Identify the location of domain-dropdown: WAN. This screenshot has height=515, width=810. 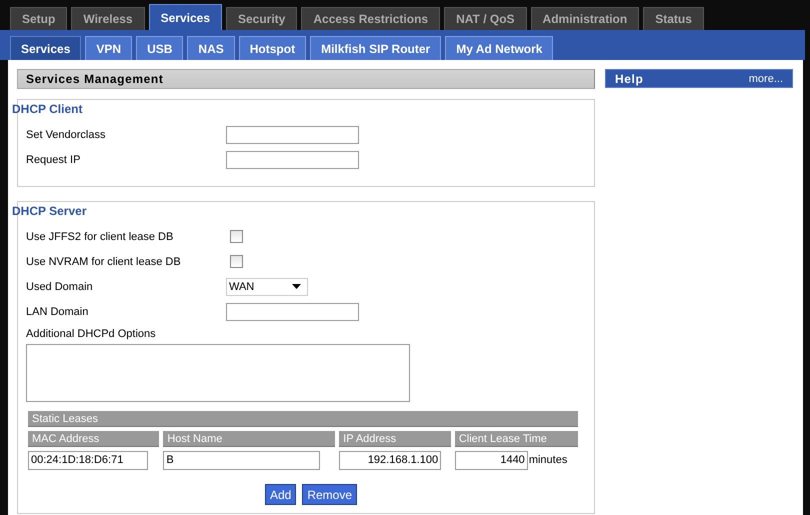
(267, 287).